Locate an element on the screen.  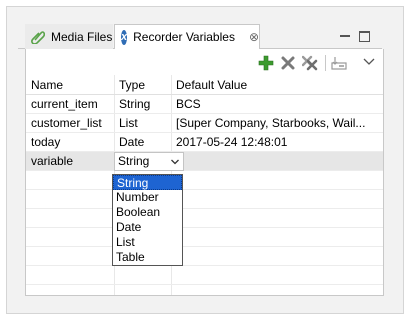
header-type: Type is located at coordinates (142, 85).